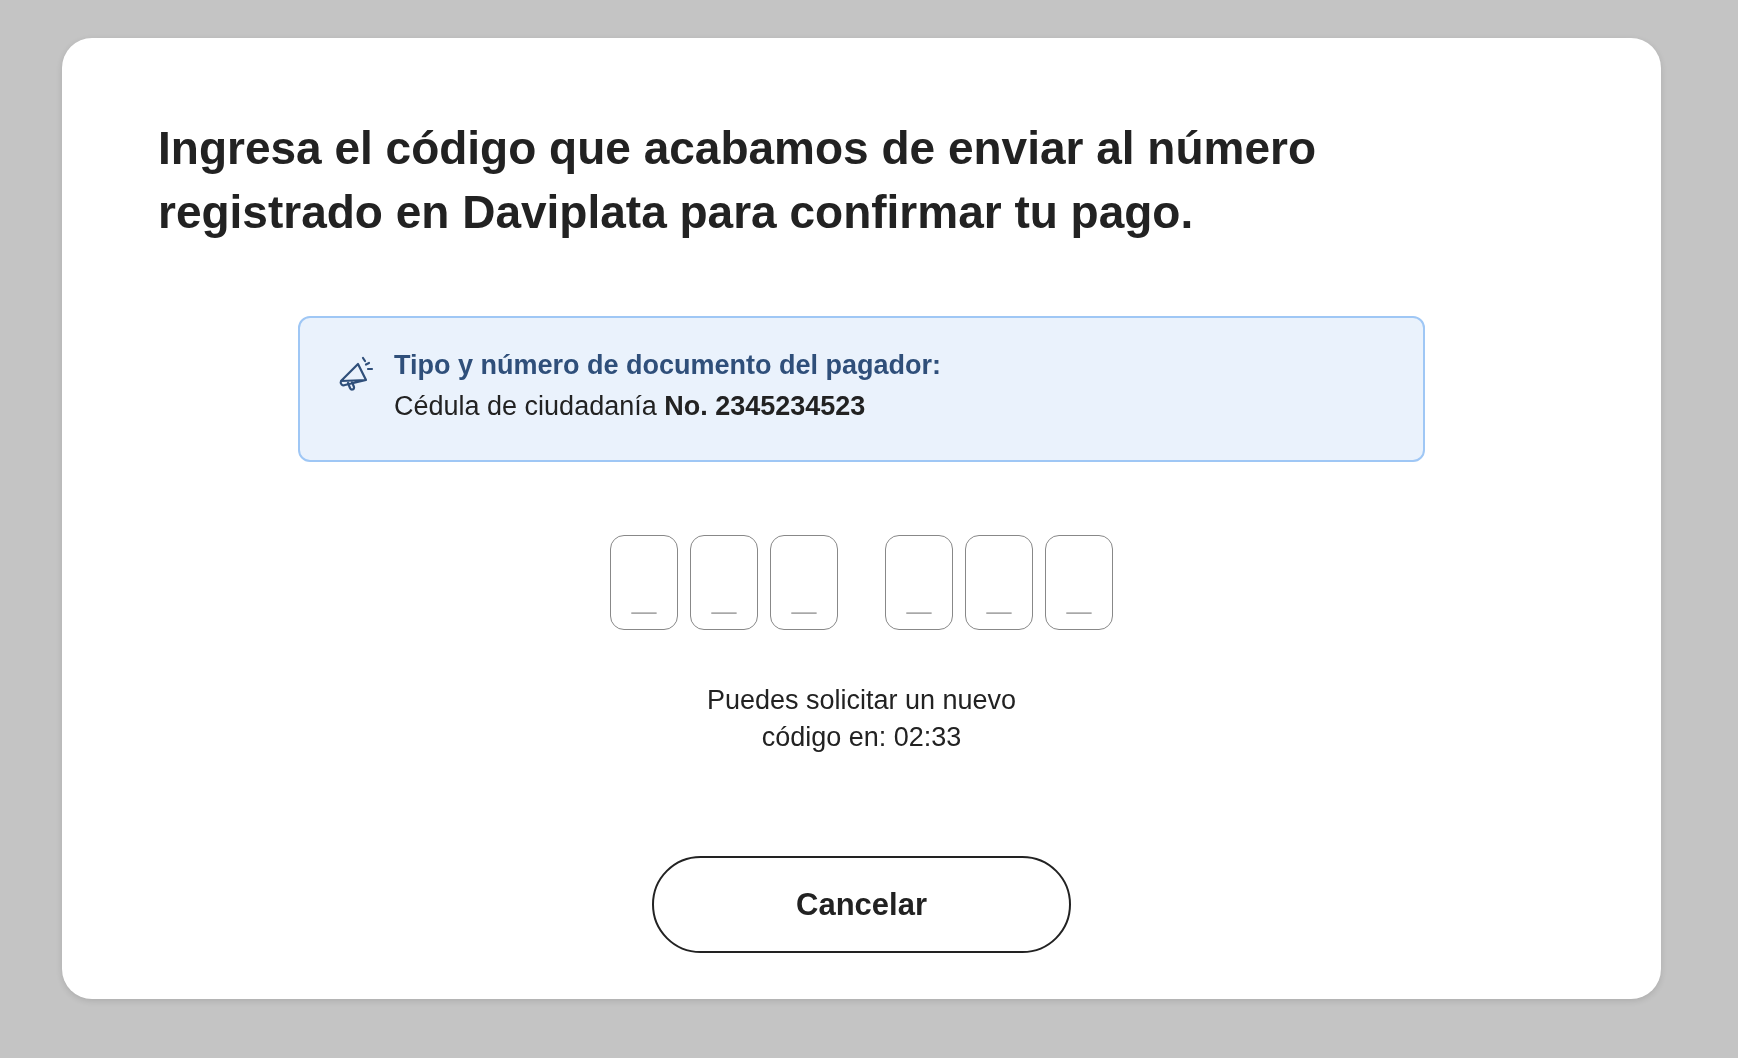 The width and height of the screenshot is (1738, 1058). What do you see at coordinates (630, 406) in the screenshot?
I see `document-number: Cédula de ciudadanía No. 2345234523` at bounding box center [630, 406].